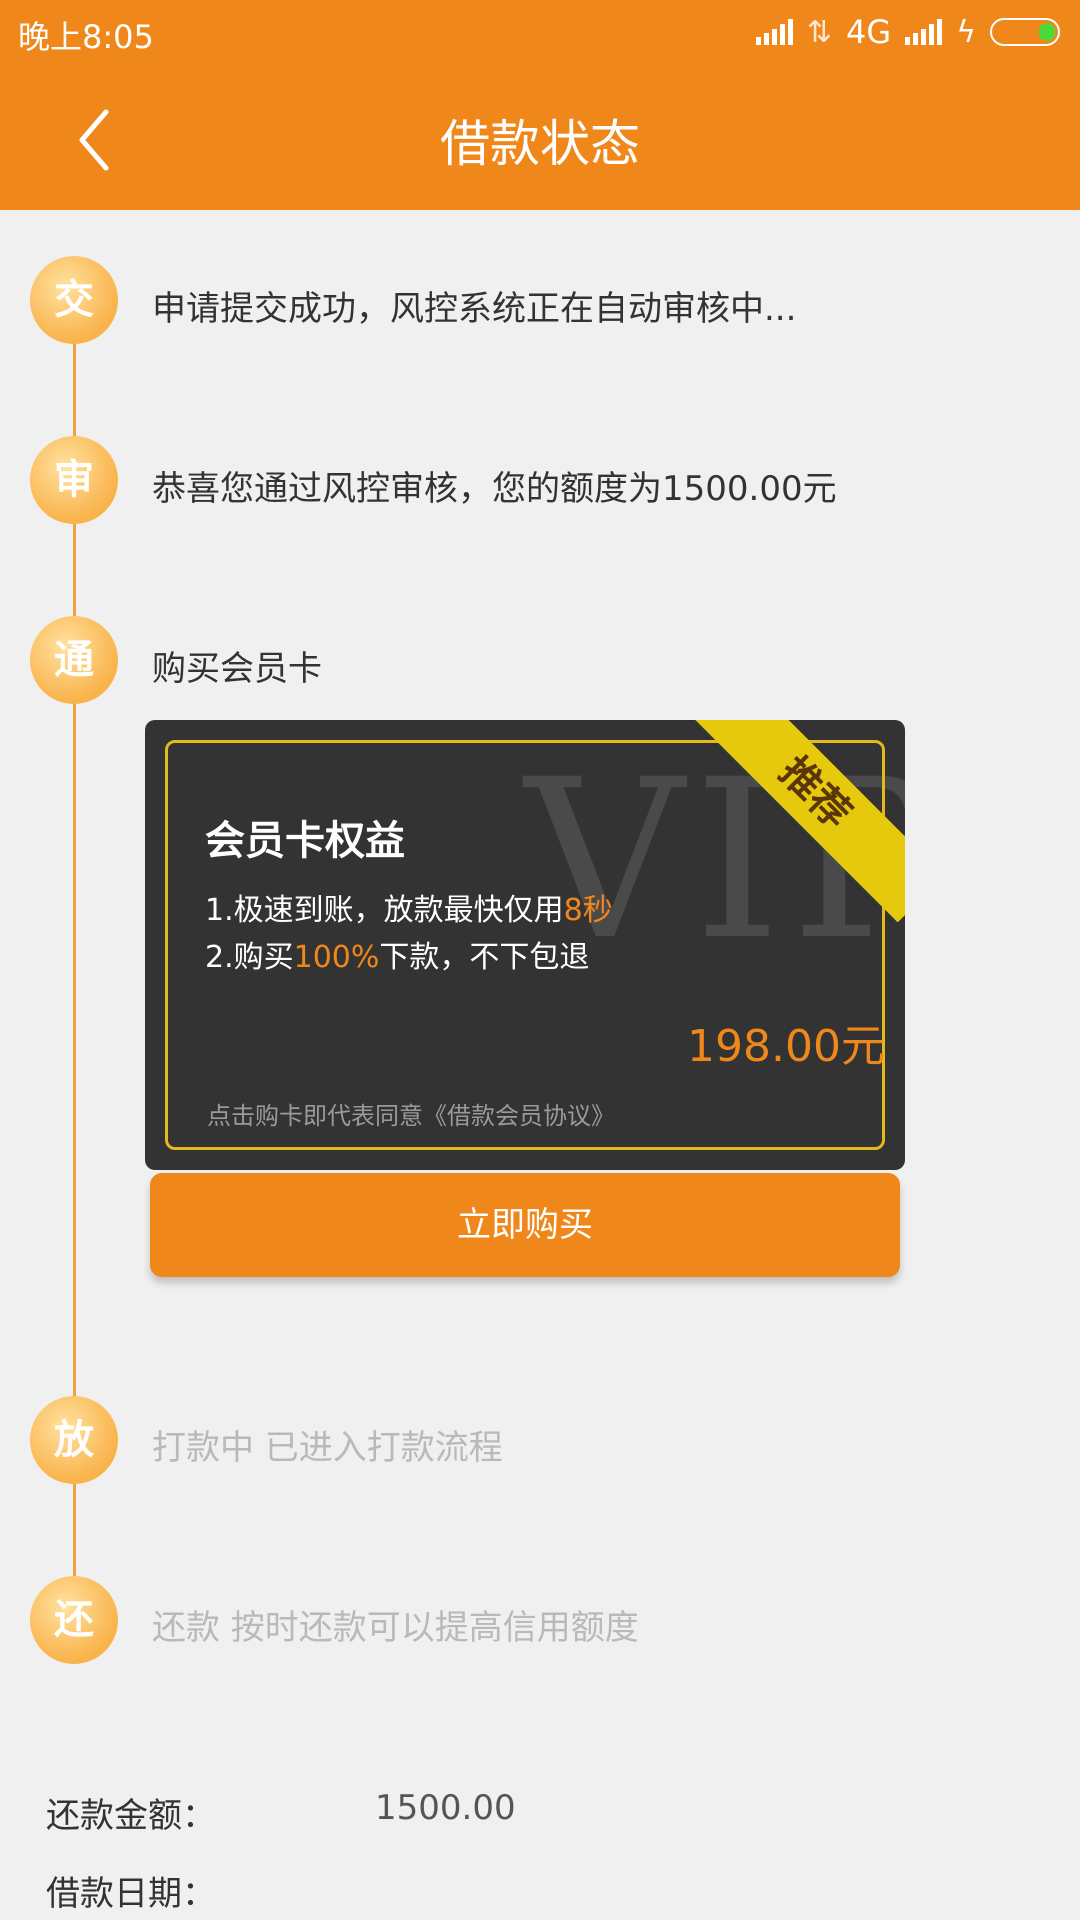 This screenshot has height=1920, width=1080. What do you see at coordinates (86, 37) in the screenshot?
I see `status-time: 晚上8:05` at bounding box center [86, 37].